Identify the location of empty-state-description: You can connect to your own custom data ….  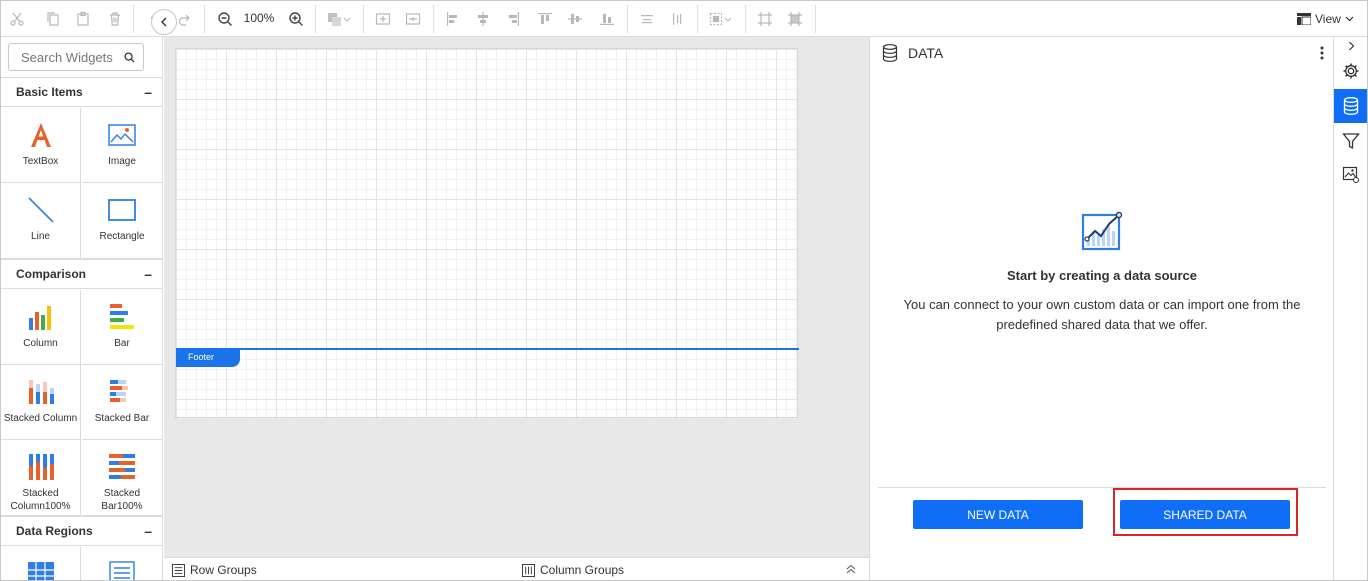
(1102, 314).